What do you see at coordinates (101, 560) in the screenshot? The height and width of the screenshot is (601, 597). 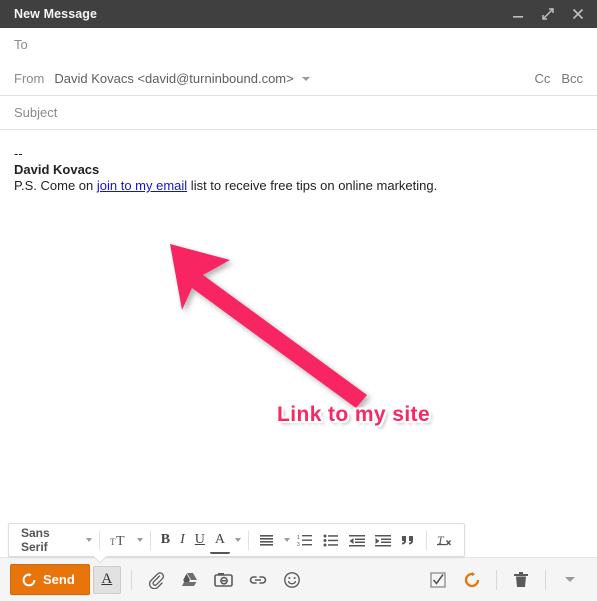 I see `toolbar-pointer` at bounding box center [101, 560].